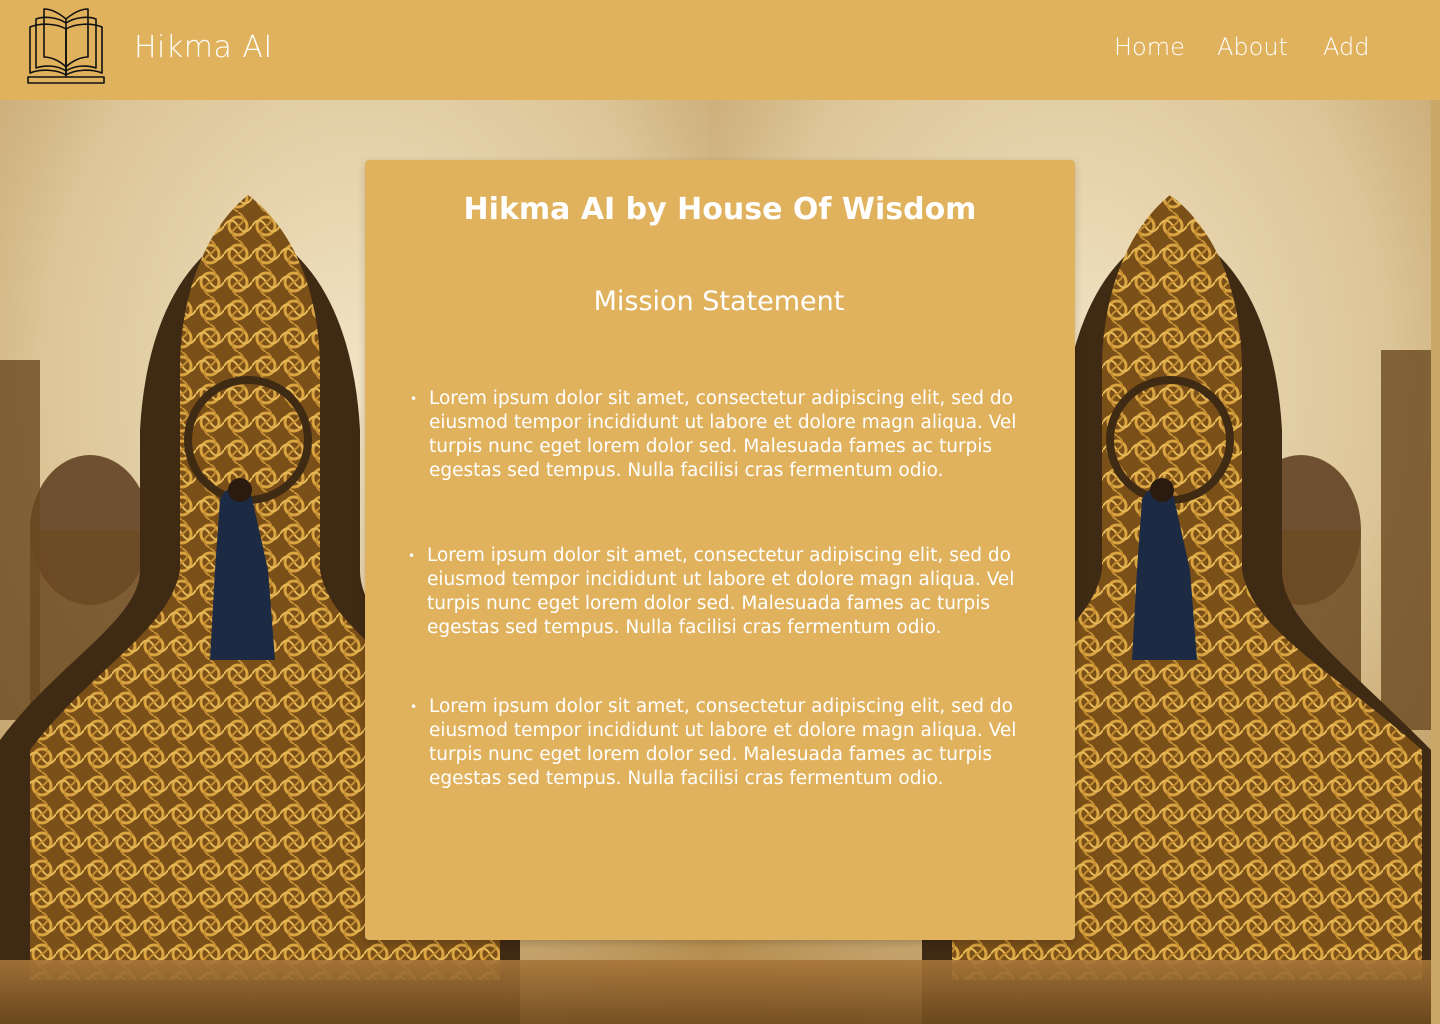 This screenshot has width=1440, height=1024. Describe the element at coordinates (1149, 47) in the screenshot. I see `nav-home-link: Home` at that location.